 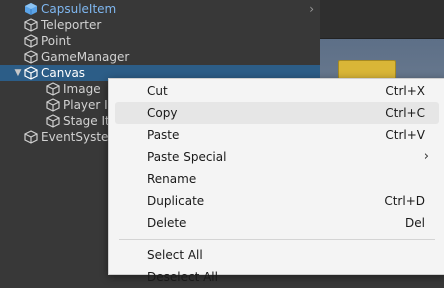 What do you see at coordinates (405, 135) in the screenshot?
I see `menu-item-shortcut: Ctrl+V` at bounding box center [405, 135].